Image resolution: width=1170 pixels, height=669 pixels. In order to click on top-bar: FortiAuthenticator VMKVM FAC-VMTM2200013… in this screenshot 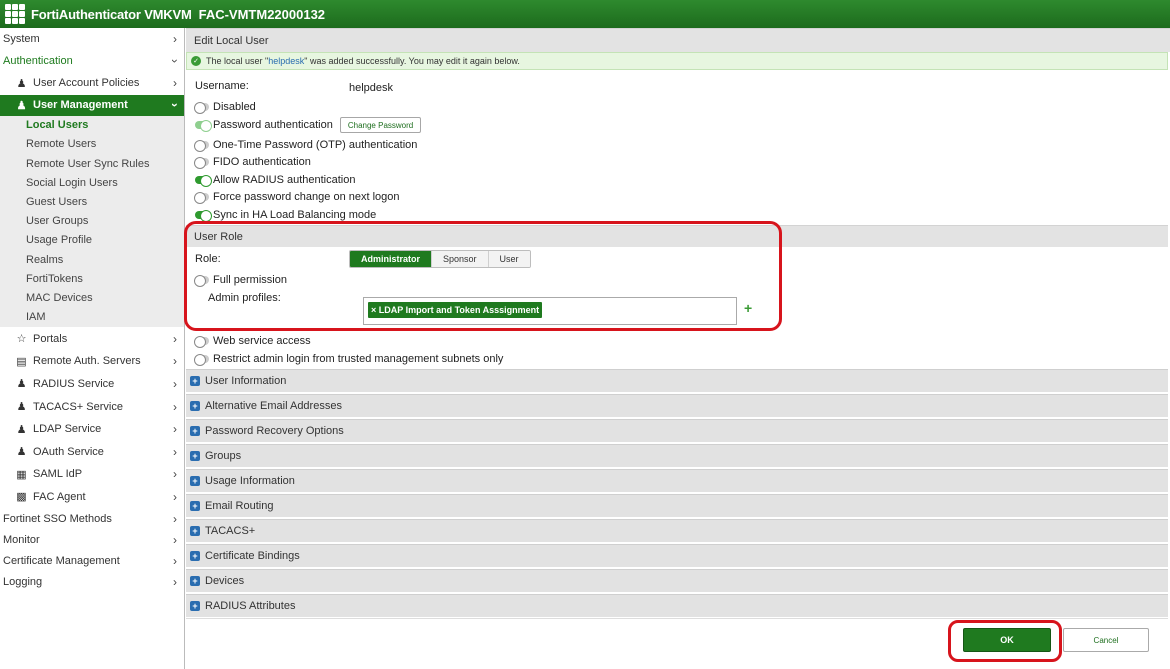, I will do `click(585, 14)`.